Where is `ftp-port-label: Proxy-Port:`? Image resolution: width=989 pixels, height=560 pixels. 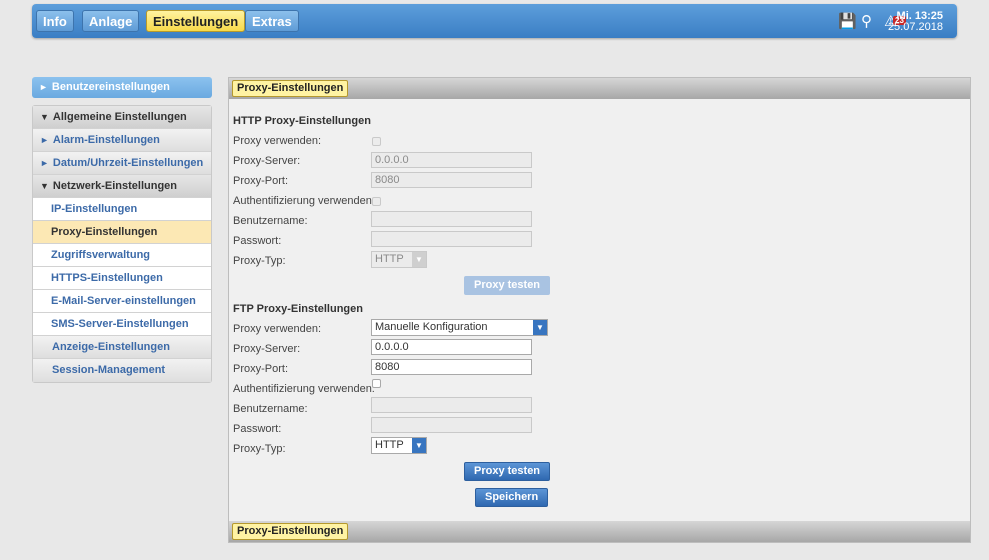 ftp-port-label: Proxy-Port: is located at coordinates (261, 369).